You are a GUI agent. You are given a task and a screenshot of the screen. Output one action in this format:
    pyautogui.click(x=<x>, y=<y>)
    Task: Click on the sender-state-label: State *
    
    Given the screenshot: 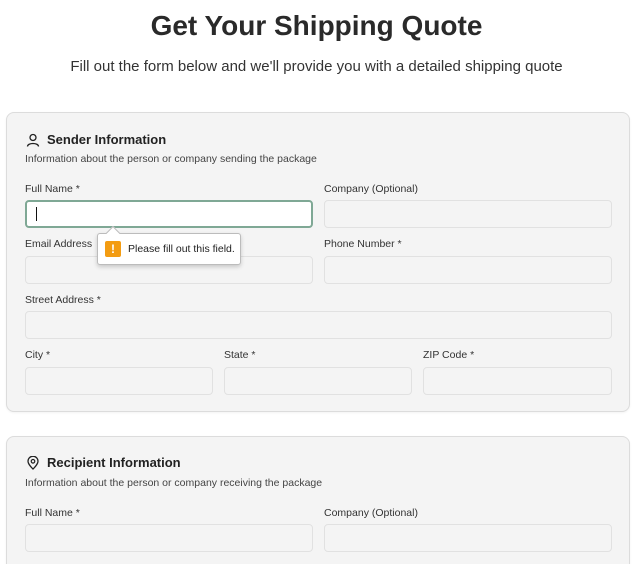 What is the action you would take?
    pyautogui.click(x=240, y=355)
    